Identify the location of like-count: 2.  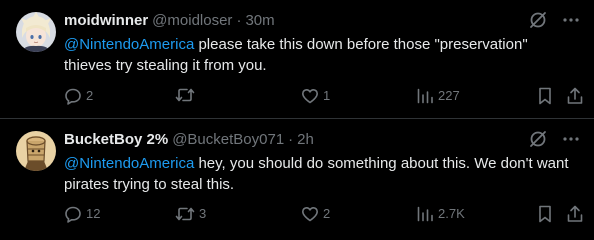
(327, 213).